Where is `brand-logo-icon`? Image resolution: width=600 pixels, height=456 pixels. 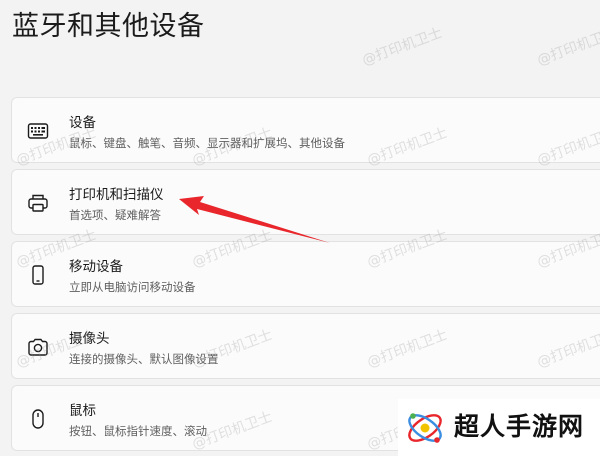 brand-logo-icon is located at coordinates (425, 428).